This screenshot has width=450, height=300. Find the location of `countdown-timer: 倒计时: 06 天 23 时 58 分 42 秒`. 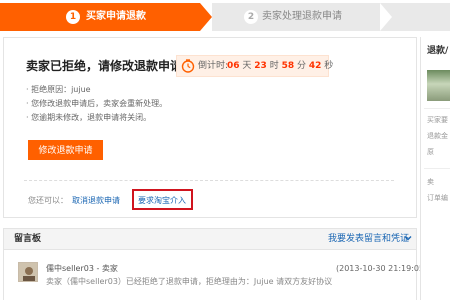

countdown-timer: 倒计时: 06 天 23 时 58 分 42 秒 is located at coordinates (254, 66).